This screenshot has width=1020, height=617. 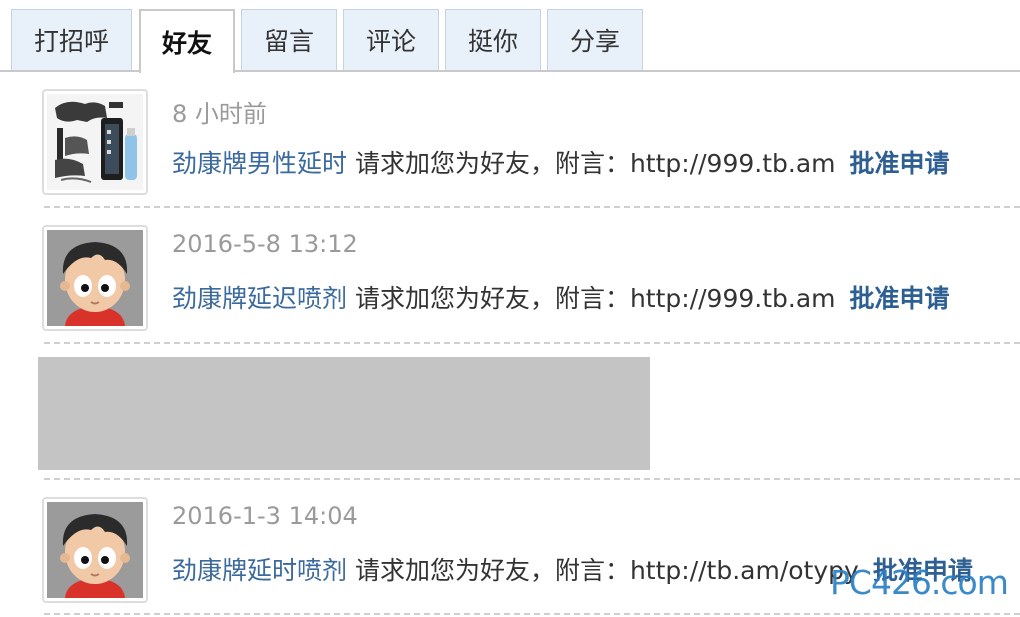 I want to click on tab-messages: 留言, so click(x=289, y=39).